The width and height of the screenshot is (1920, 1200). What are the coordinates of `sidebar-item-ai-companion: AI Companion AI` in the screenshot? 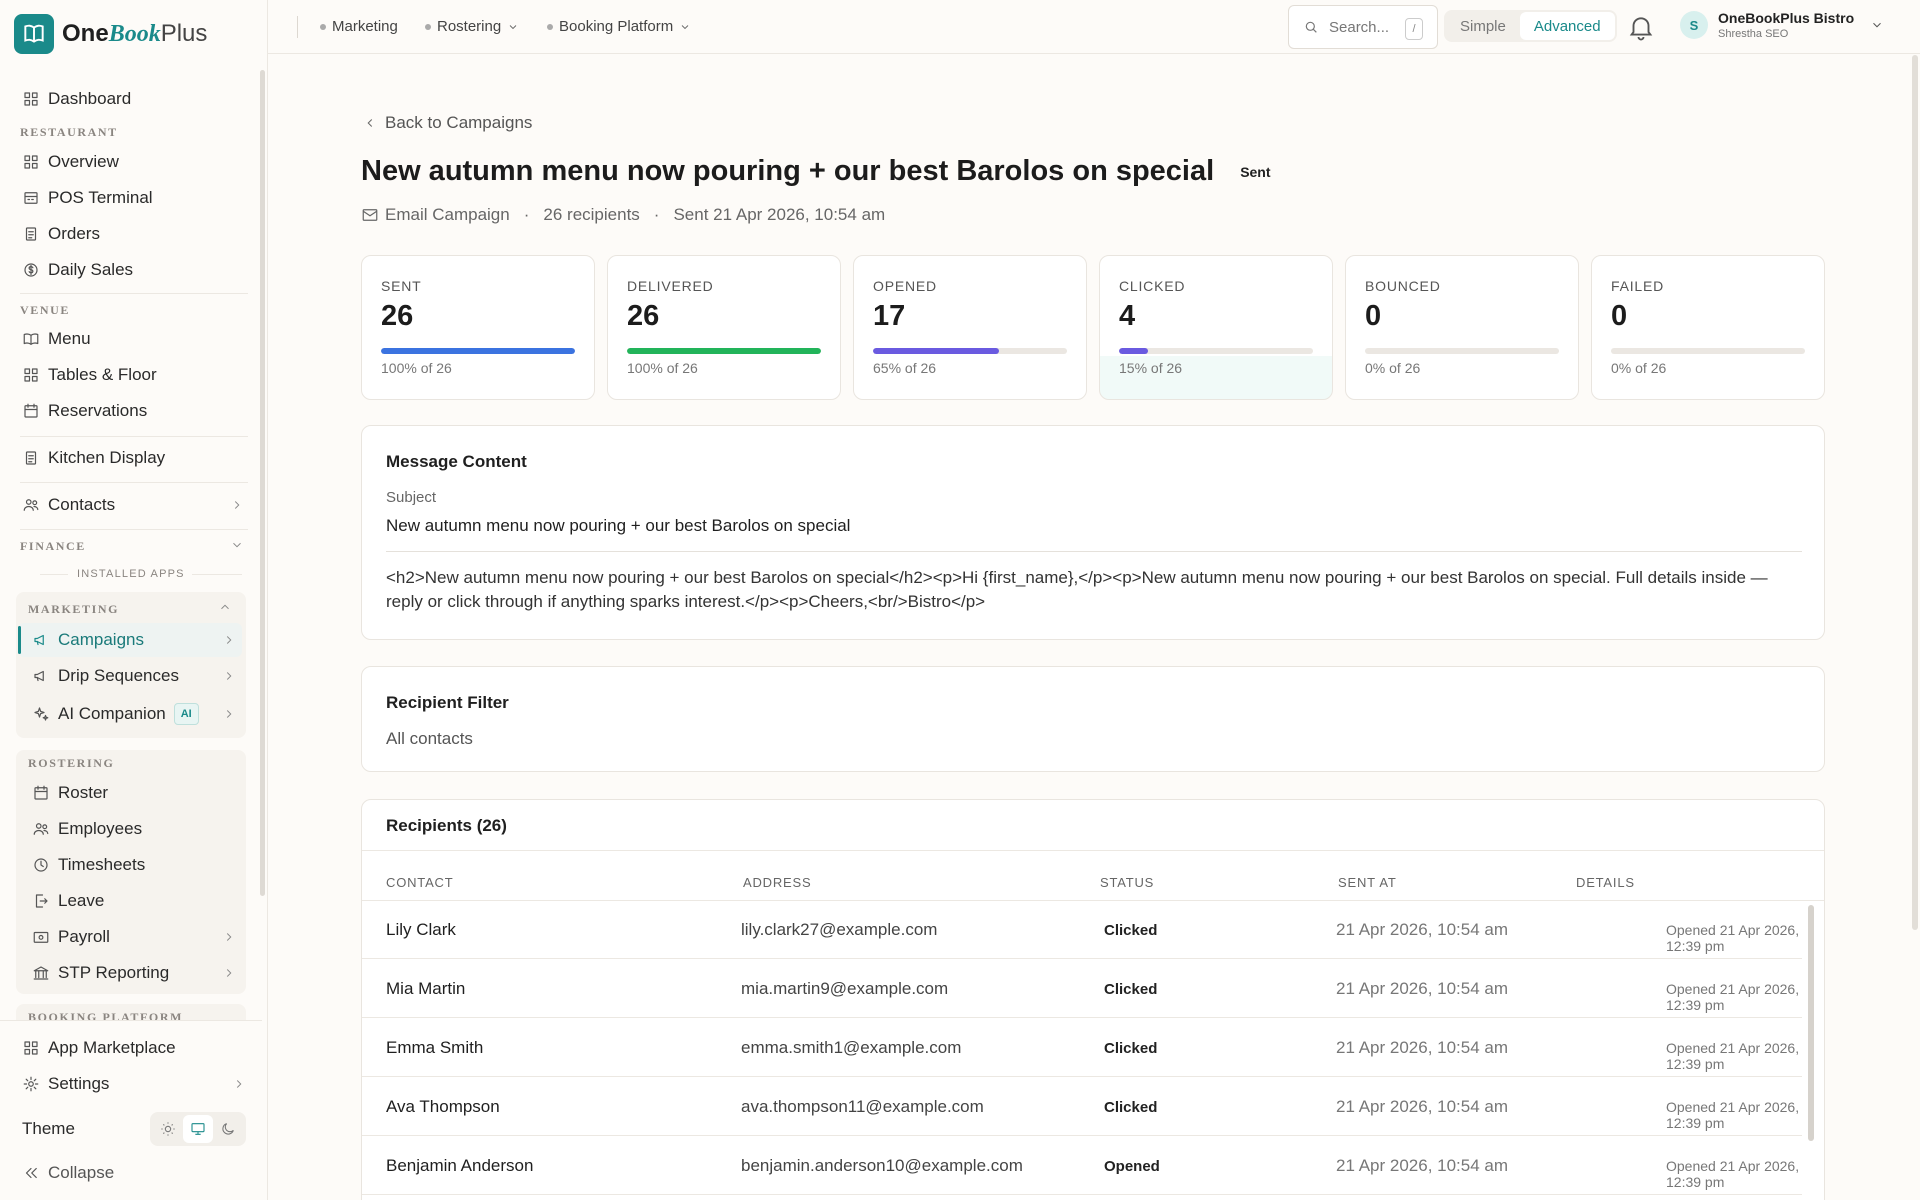 It's located at (134, 714).